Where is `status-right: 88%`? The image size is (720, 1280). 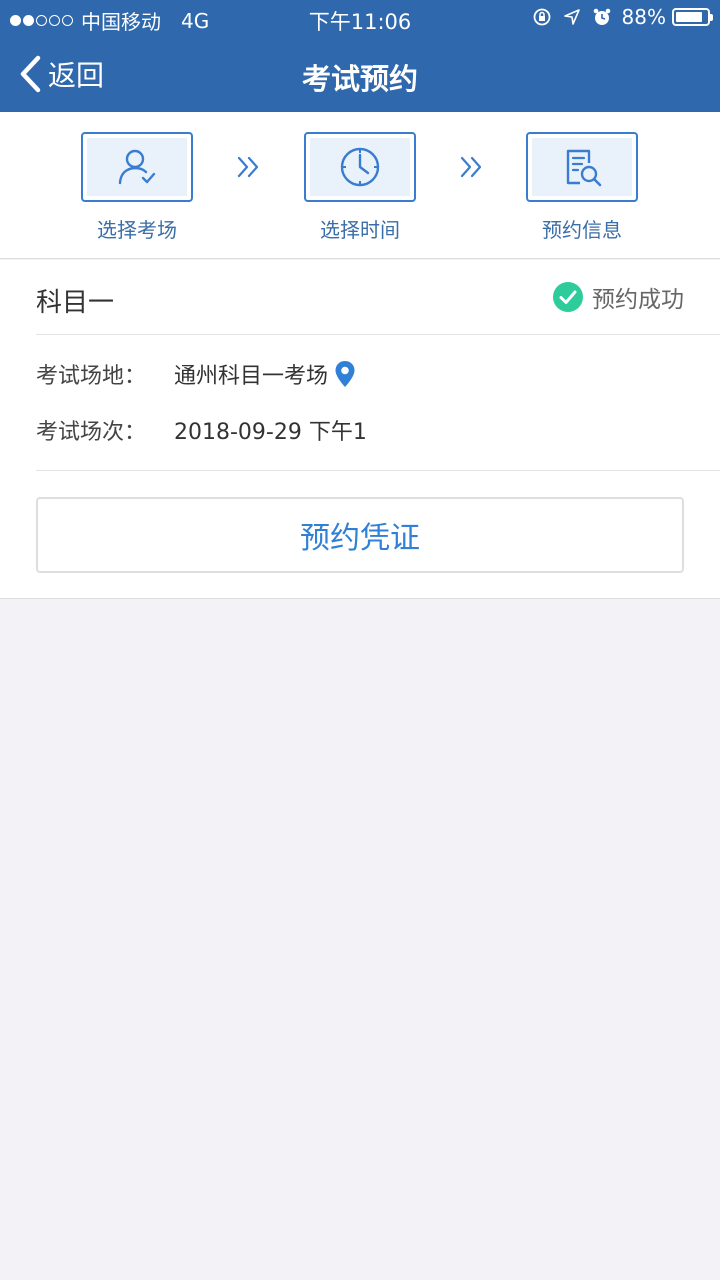 status-right: 88% is located at coordinates (617, 17).